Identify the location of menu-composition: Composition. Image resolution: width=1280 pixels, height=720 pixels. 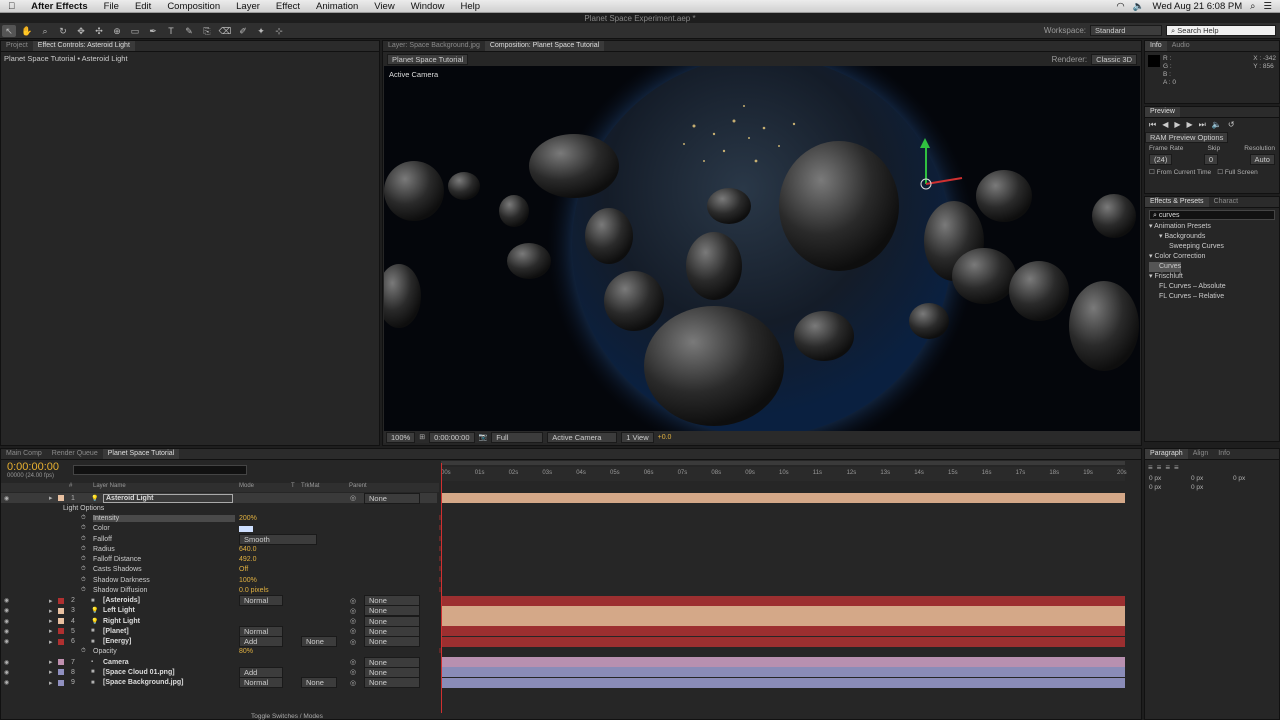
(193, 6).